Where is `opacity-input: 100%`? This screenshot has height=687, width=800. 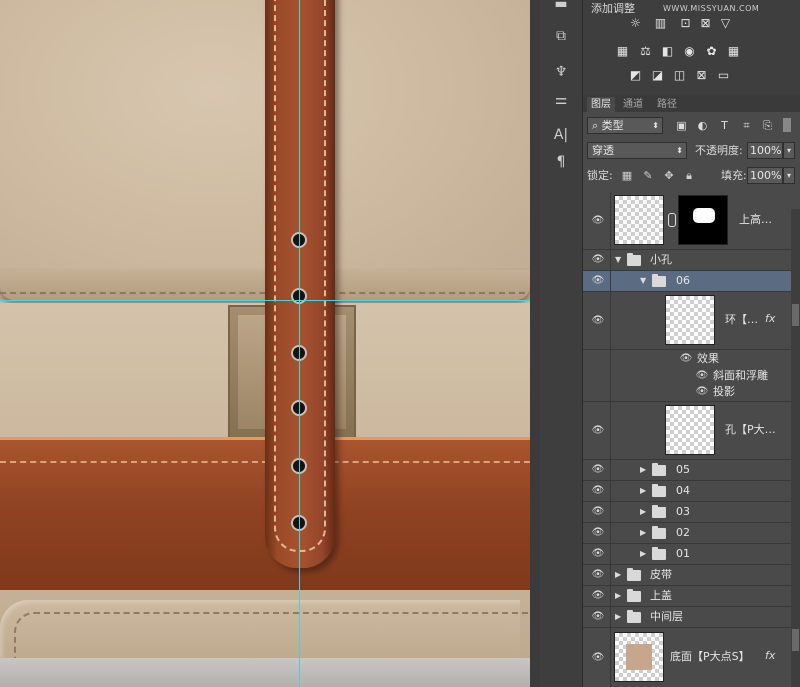 opacity-input: 100% is located at coordinates (765, 150).